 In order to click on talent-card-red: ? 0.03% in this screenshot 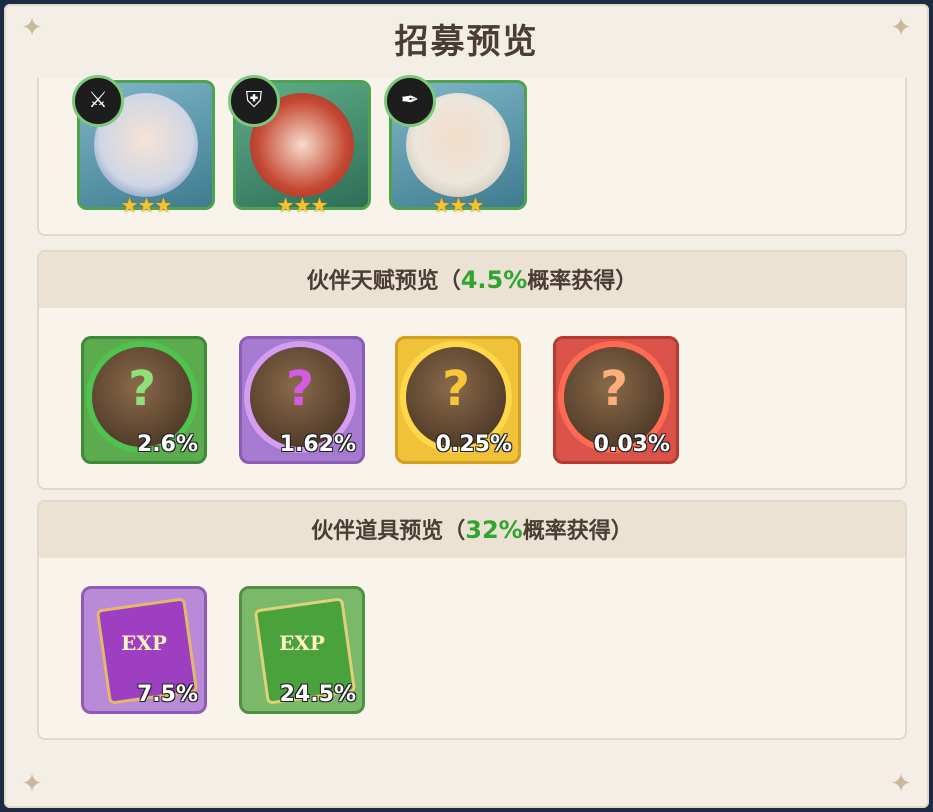, I will do `click(616, 400)`.